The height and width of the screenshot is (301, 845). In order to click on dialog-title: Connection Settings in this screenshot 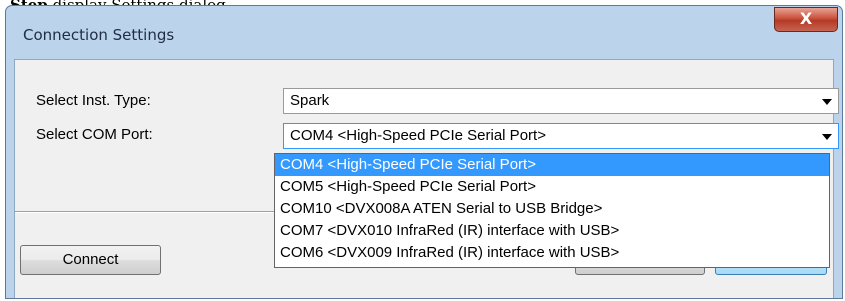, I will do `click(99, 35)`.